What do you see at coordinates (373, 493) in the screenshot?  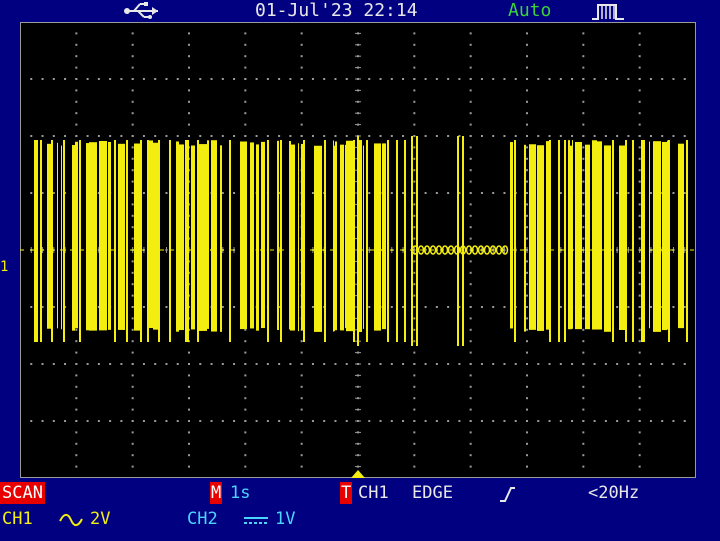 I see `trigger-source: CH1` at bounding box center [373, 493].